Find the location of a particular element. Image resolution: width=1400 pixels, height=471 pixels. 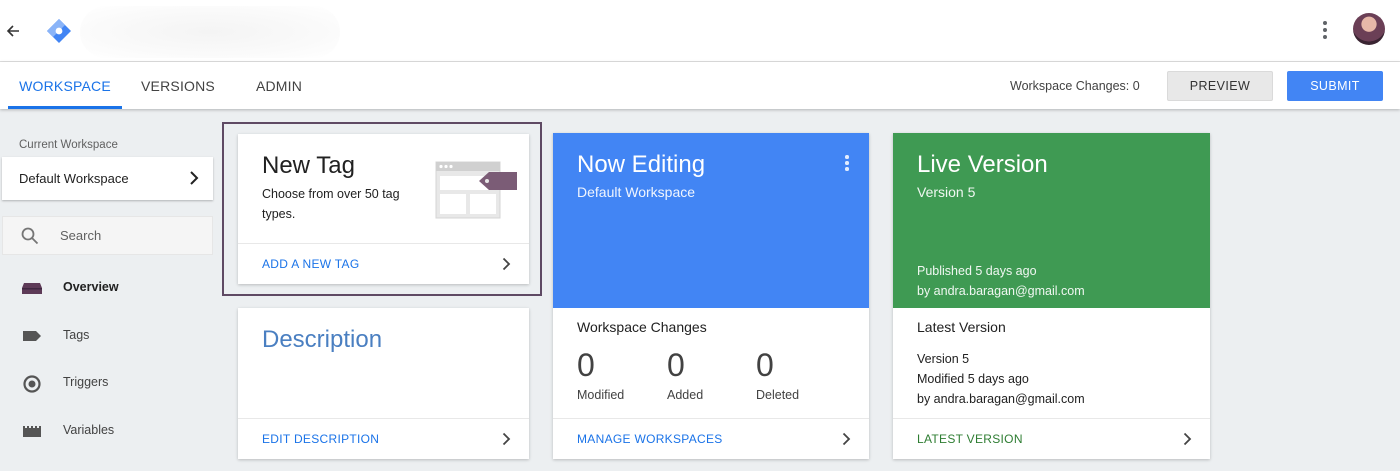

stat-added: 0 Added is located at coordinates (685, 374).